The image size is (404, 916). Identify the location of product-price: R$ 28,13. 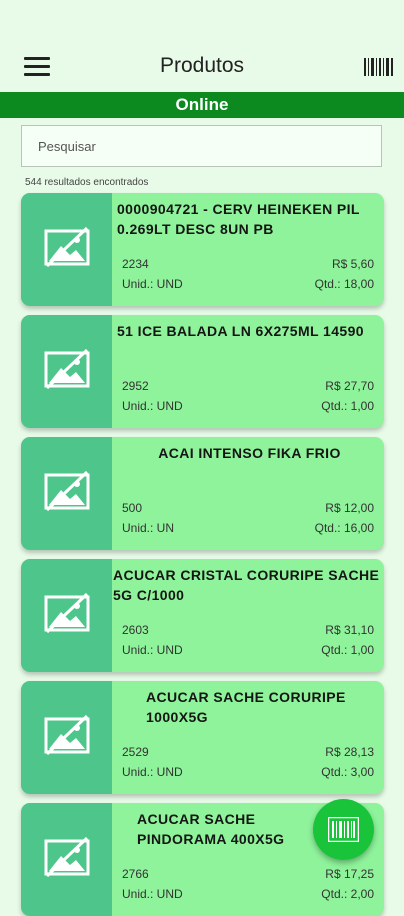
(349, 752).